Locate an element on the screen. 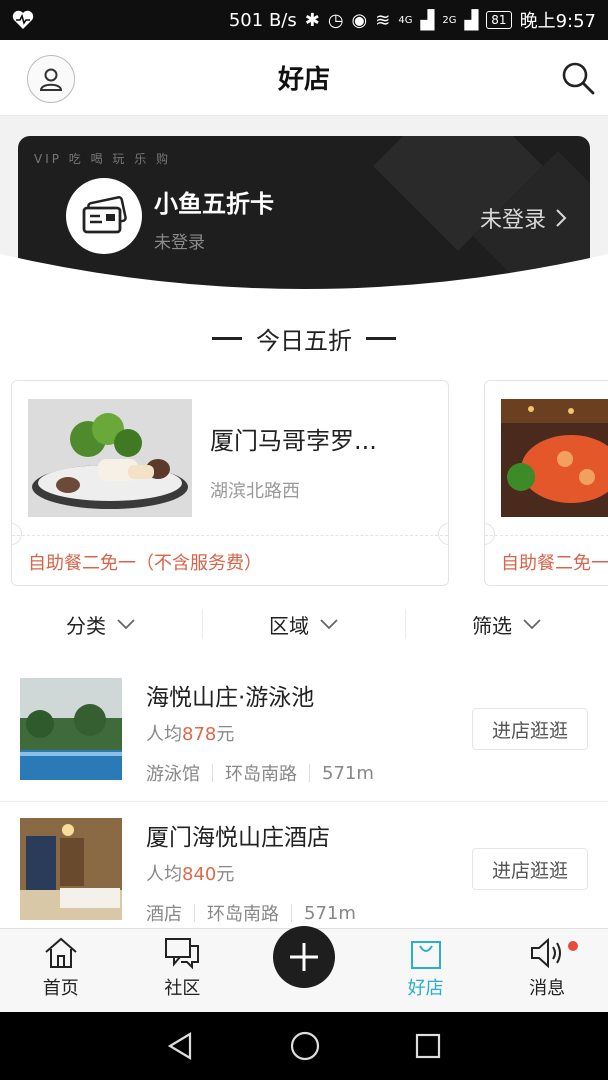 This screenshot has width=608, height=1080. shop-price: 人均878元 is located at coordinates (190, 733).